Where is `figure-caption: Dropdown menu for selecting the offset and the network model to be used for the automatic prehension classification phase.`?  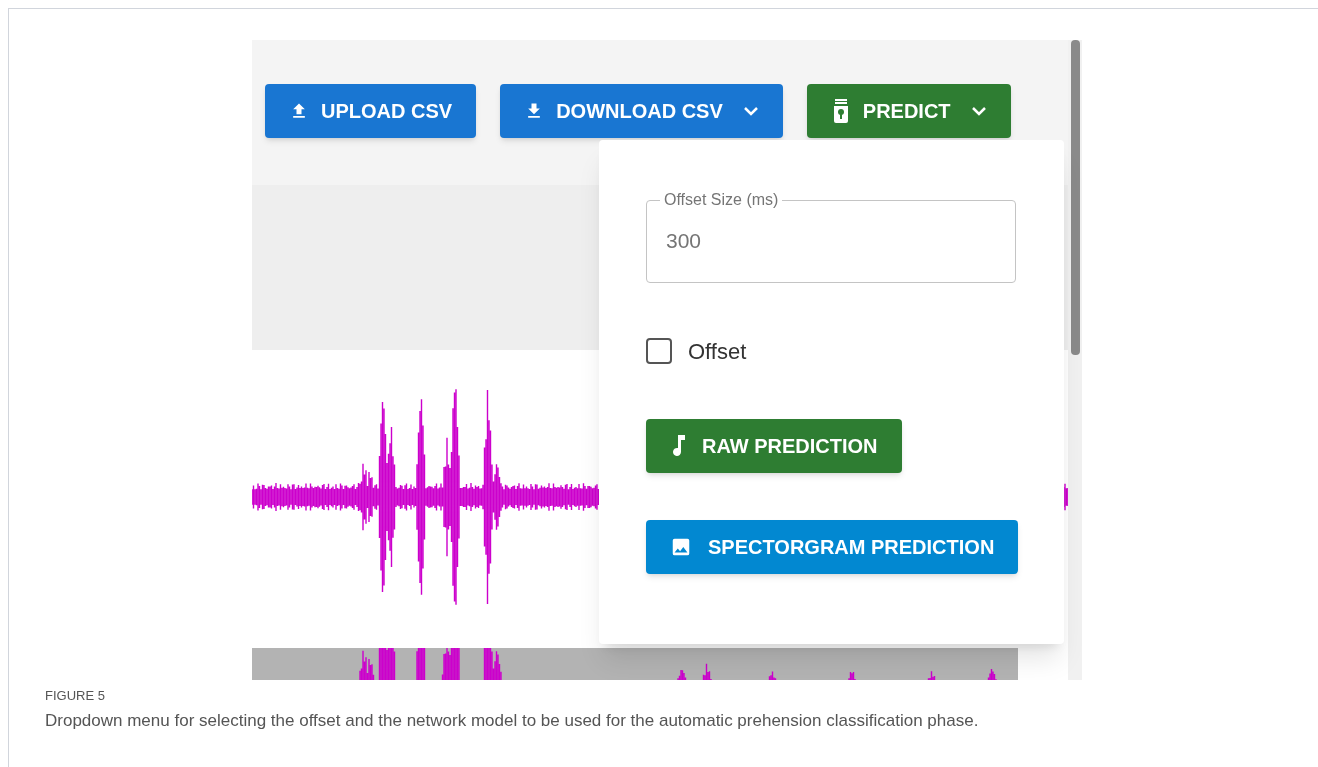 figure-caption: Dropdown menu for selecting the offset and the network model to be used for the automatic prehension classification phase. is located at coordinates (512, 720).